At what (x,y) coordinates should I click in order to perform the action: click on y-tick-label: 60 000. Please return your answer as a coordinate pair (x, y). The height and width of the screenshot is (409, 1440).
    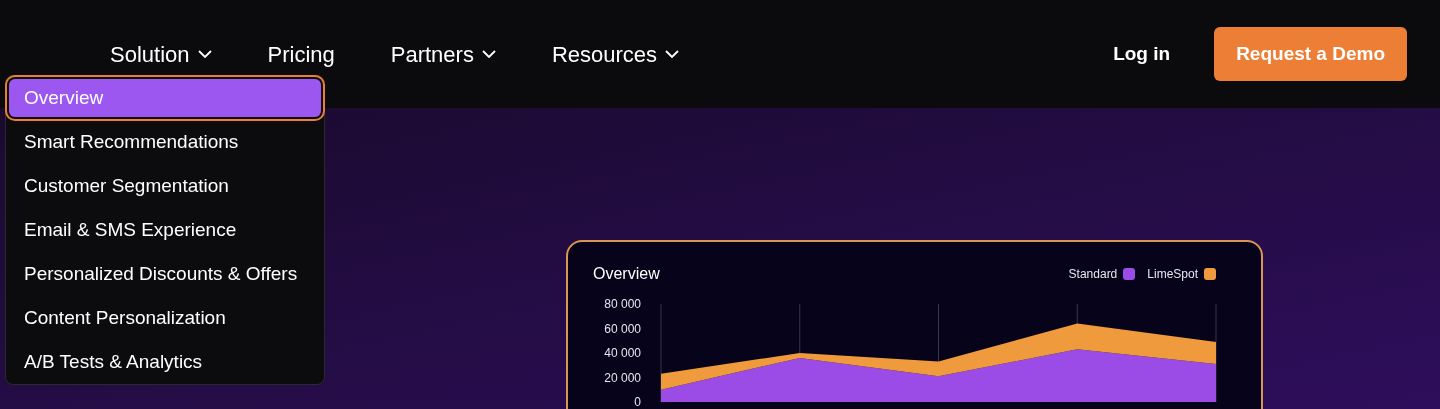
    Looking at the image, I should click on (622, 328).